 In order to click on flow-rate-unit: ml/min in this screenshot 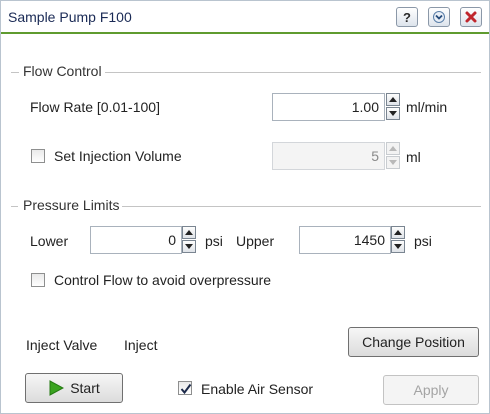, I will do `click(427, 107)`.